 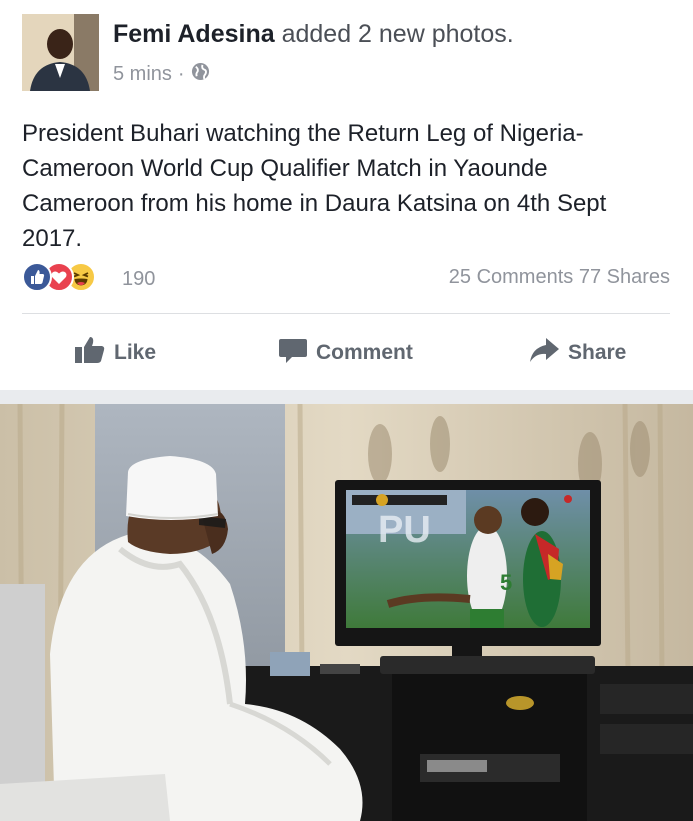 I want to click on globe-icon, so click(x=200, y=74).